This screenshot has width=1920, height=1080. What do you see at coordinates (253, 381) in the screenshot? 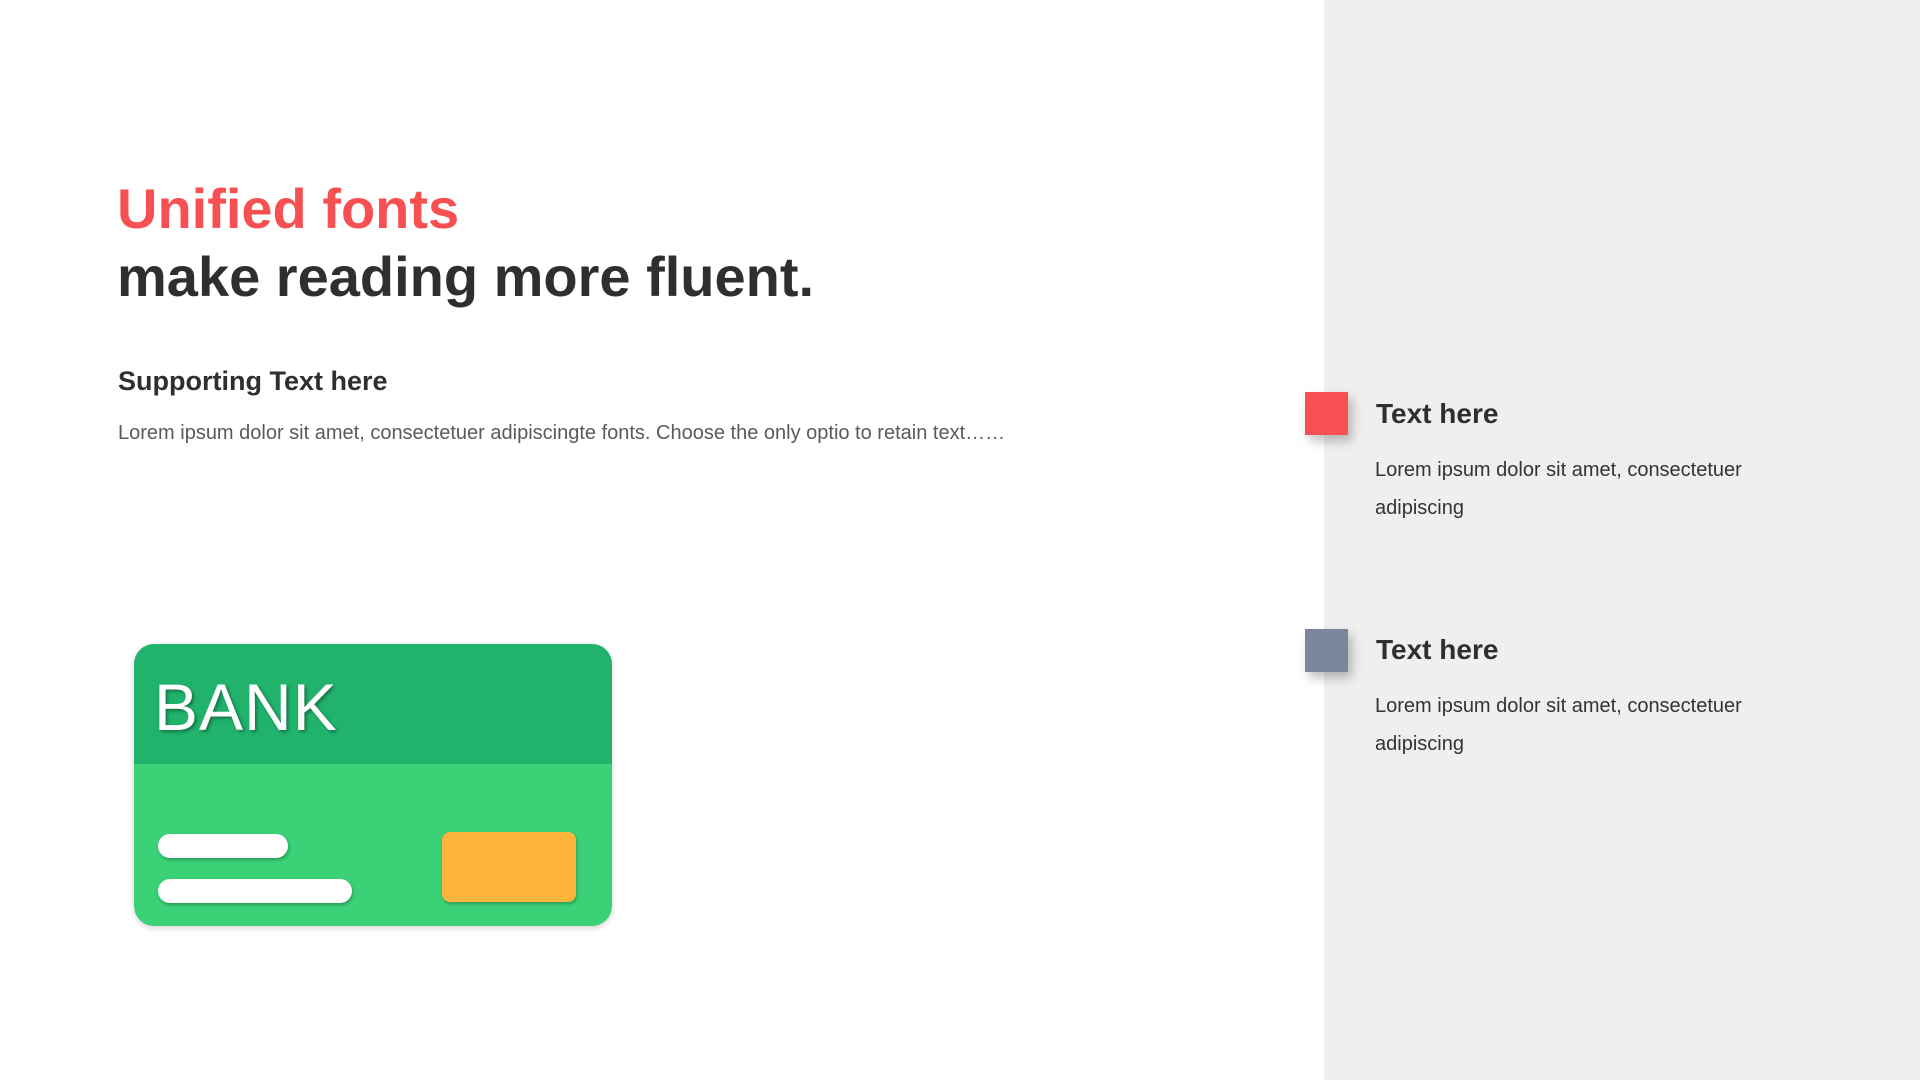
I see `supporting-title: Supporting Text here` at bounding box center [253, 381].